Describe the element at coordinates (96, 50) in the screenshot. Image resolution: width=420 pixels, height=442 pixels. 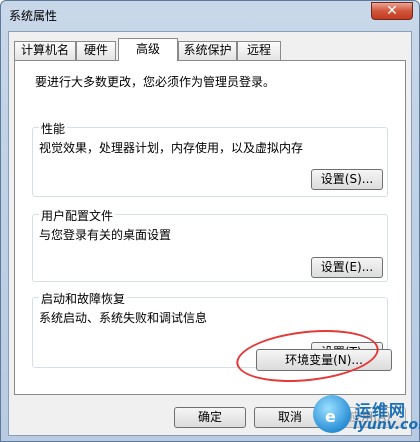
I see `tab-hardware: 硬件` at that location.